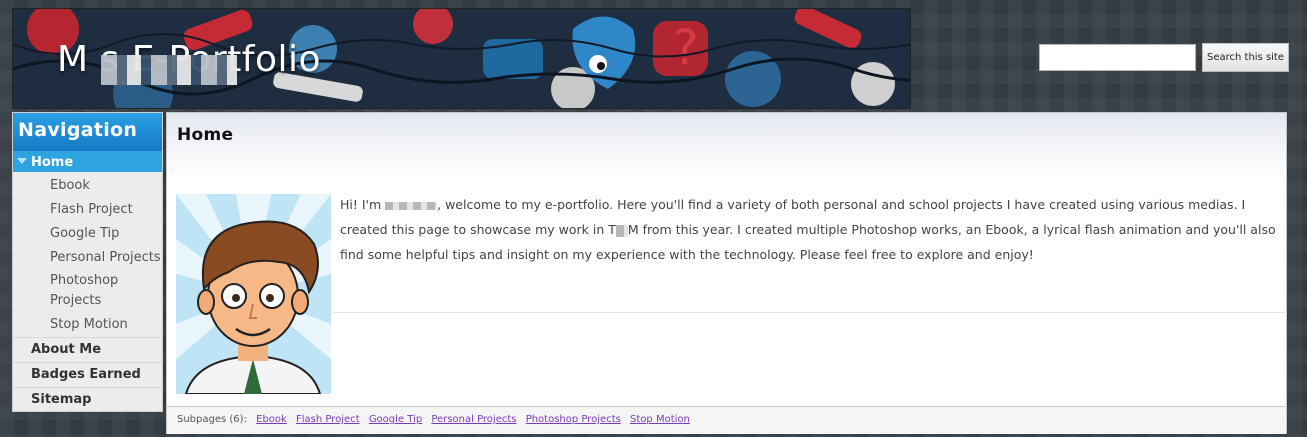  What do you see at coordinates (253, 294) in the screenshot?
I see `avatar` at bounding box center [253, 294].